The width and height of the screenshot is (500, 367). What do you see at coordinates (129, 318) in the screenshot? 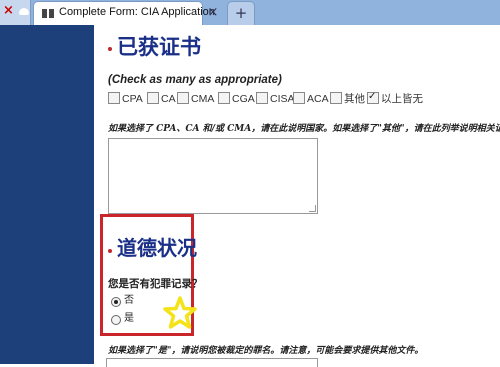
I see `radio-yes-label: 是` at bounding box center [129, 318].